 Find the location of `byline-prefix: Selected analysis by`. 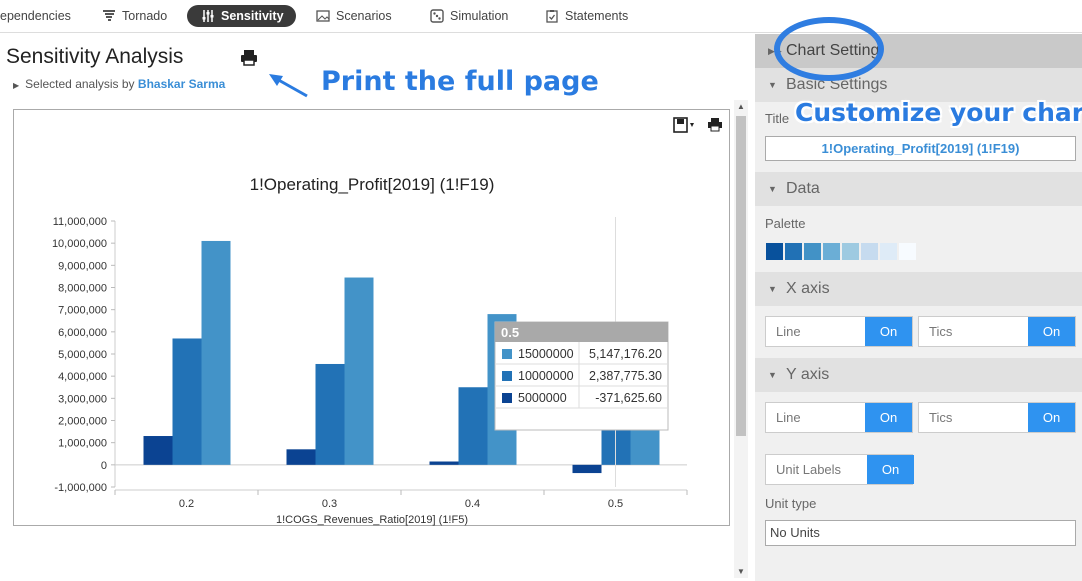

byline-prefix: Selected analysis by is located at coordinates (80, 84).